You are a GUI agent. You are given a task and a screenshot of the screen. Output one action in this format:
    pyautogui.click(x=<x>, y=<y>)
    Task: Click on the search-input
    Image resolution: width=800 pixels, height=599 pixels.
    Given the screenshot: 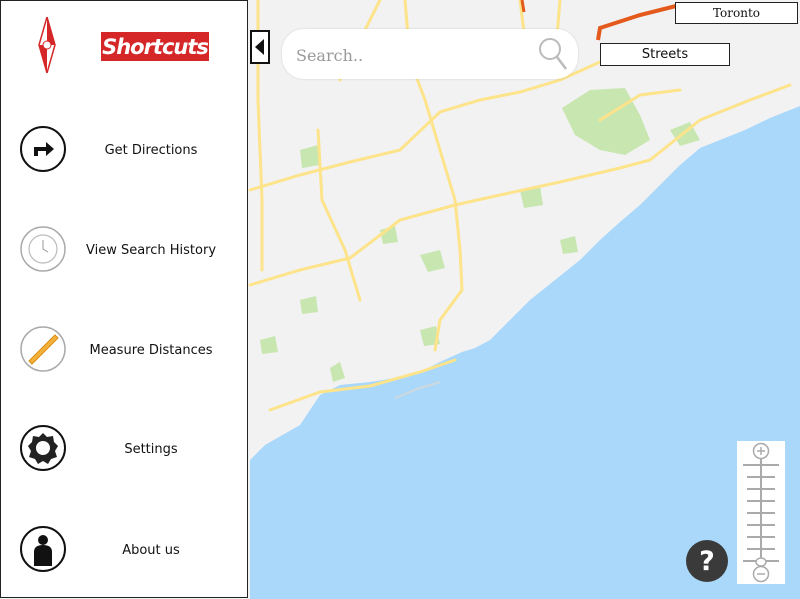 What is the action you would take?
    pyautogui.click(x=416, y=55)
    